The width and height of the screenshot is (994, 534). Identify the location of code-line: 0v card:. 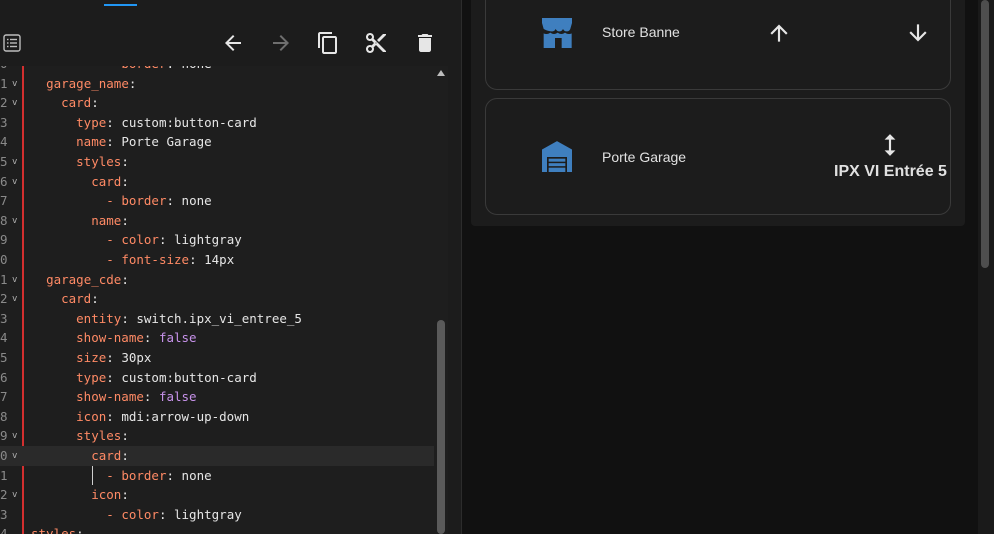
(217, 456).